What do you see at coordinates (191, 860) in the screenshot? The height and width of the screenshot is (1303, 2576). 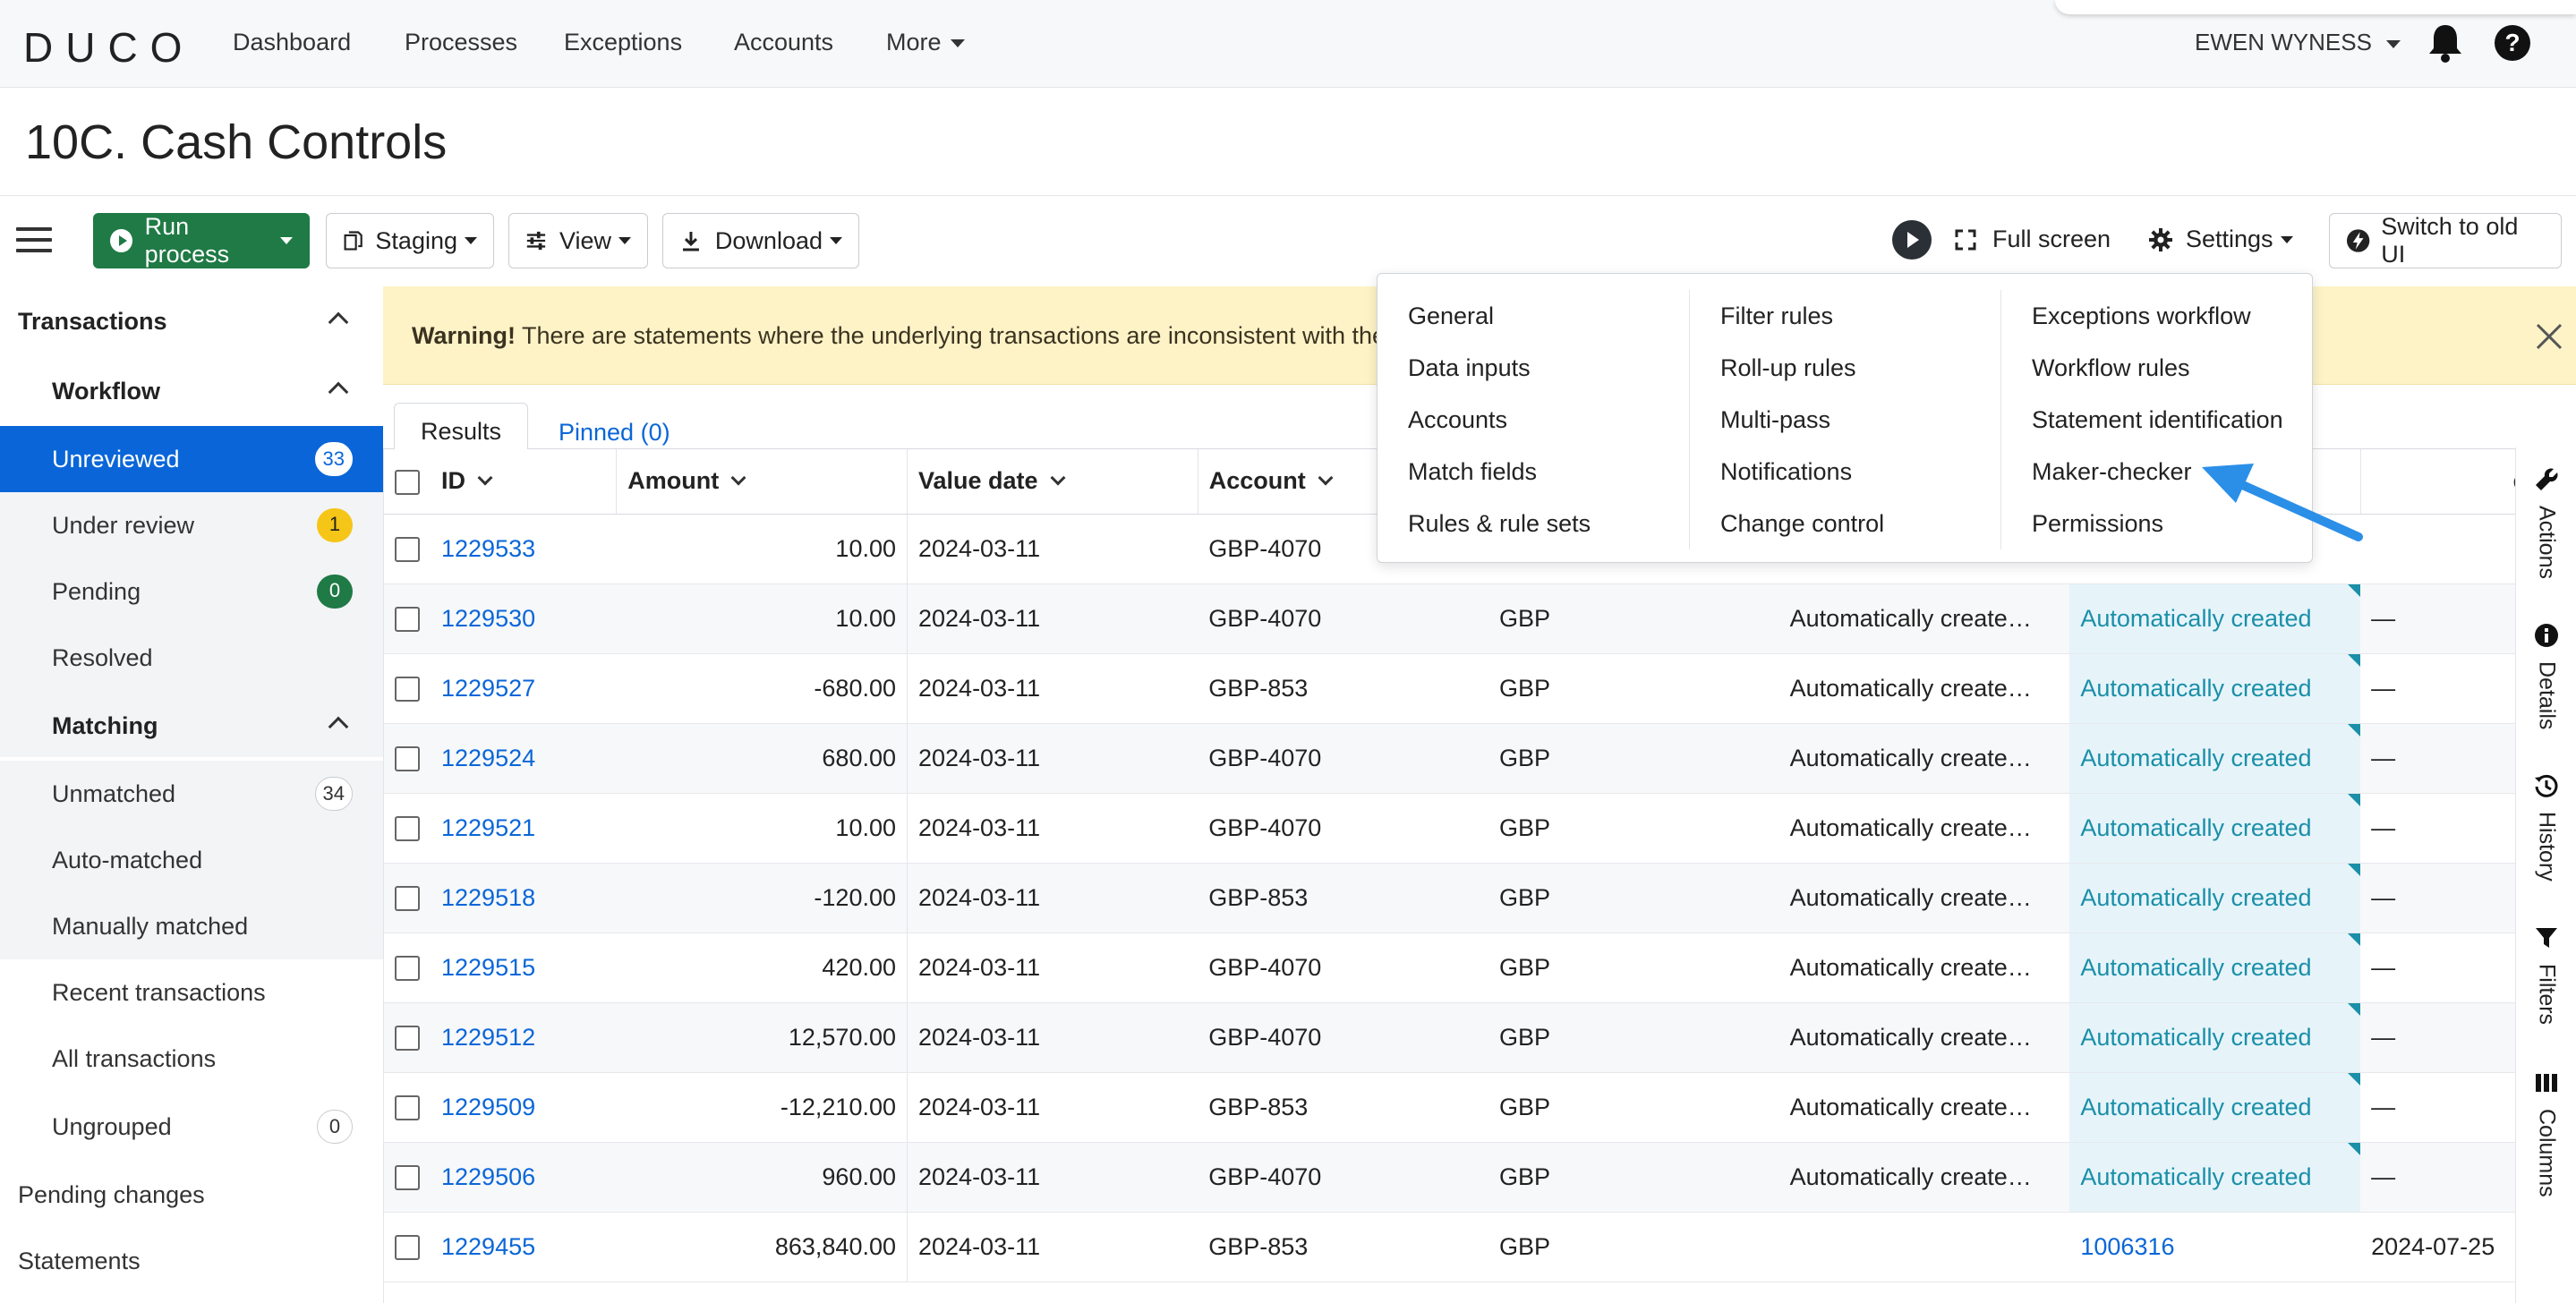 I see `sidebar-item-auto-matched: Auto-matched` at bounding box center [191, 860].